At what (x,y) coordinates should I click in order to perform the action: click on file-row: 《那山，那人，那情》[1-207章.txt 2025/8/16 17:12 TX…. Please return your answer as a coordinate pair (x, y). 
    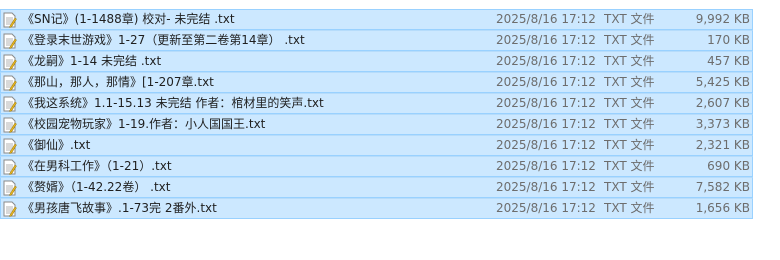
    Looking at the image, I should click on (376, 82).